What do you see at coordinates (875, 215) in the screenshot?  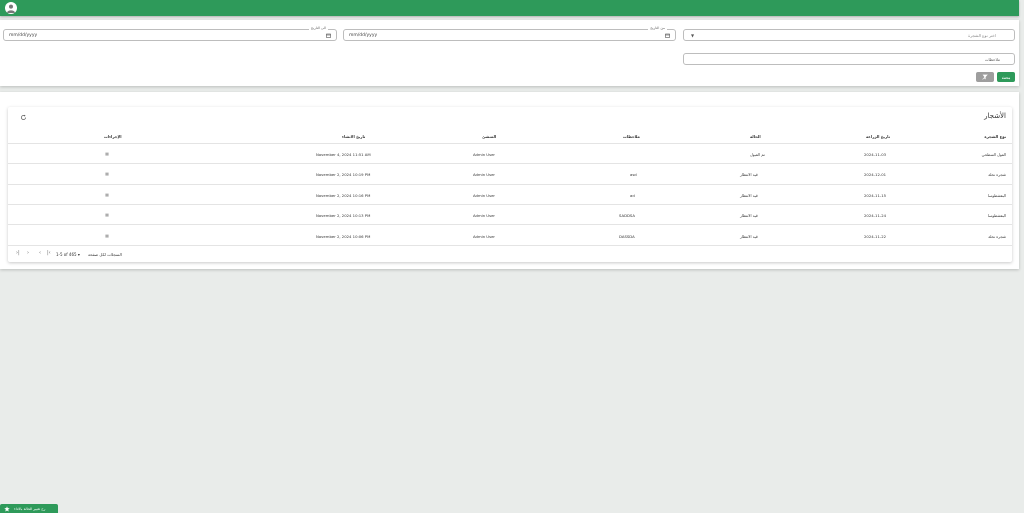 I see `cell-planting-date: 2024-11-24` at bounding box center [875, 215].